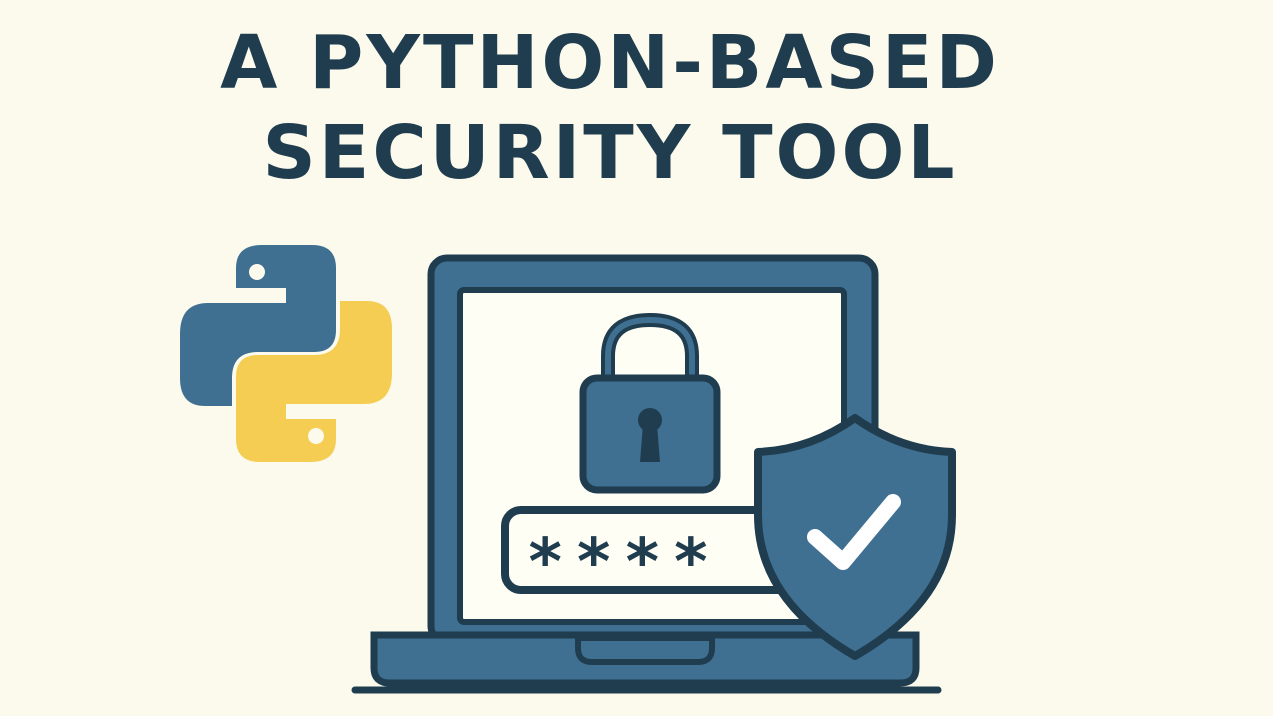  Describe the element at coordinates (645, 650) in the screenshot. I see `laptop-notch` at that location.